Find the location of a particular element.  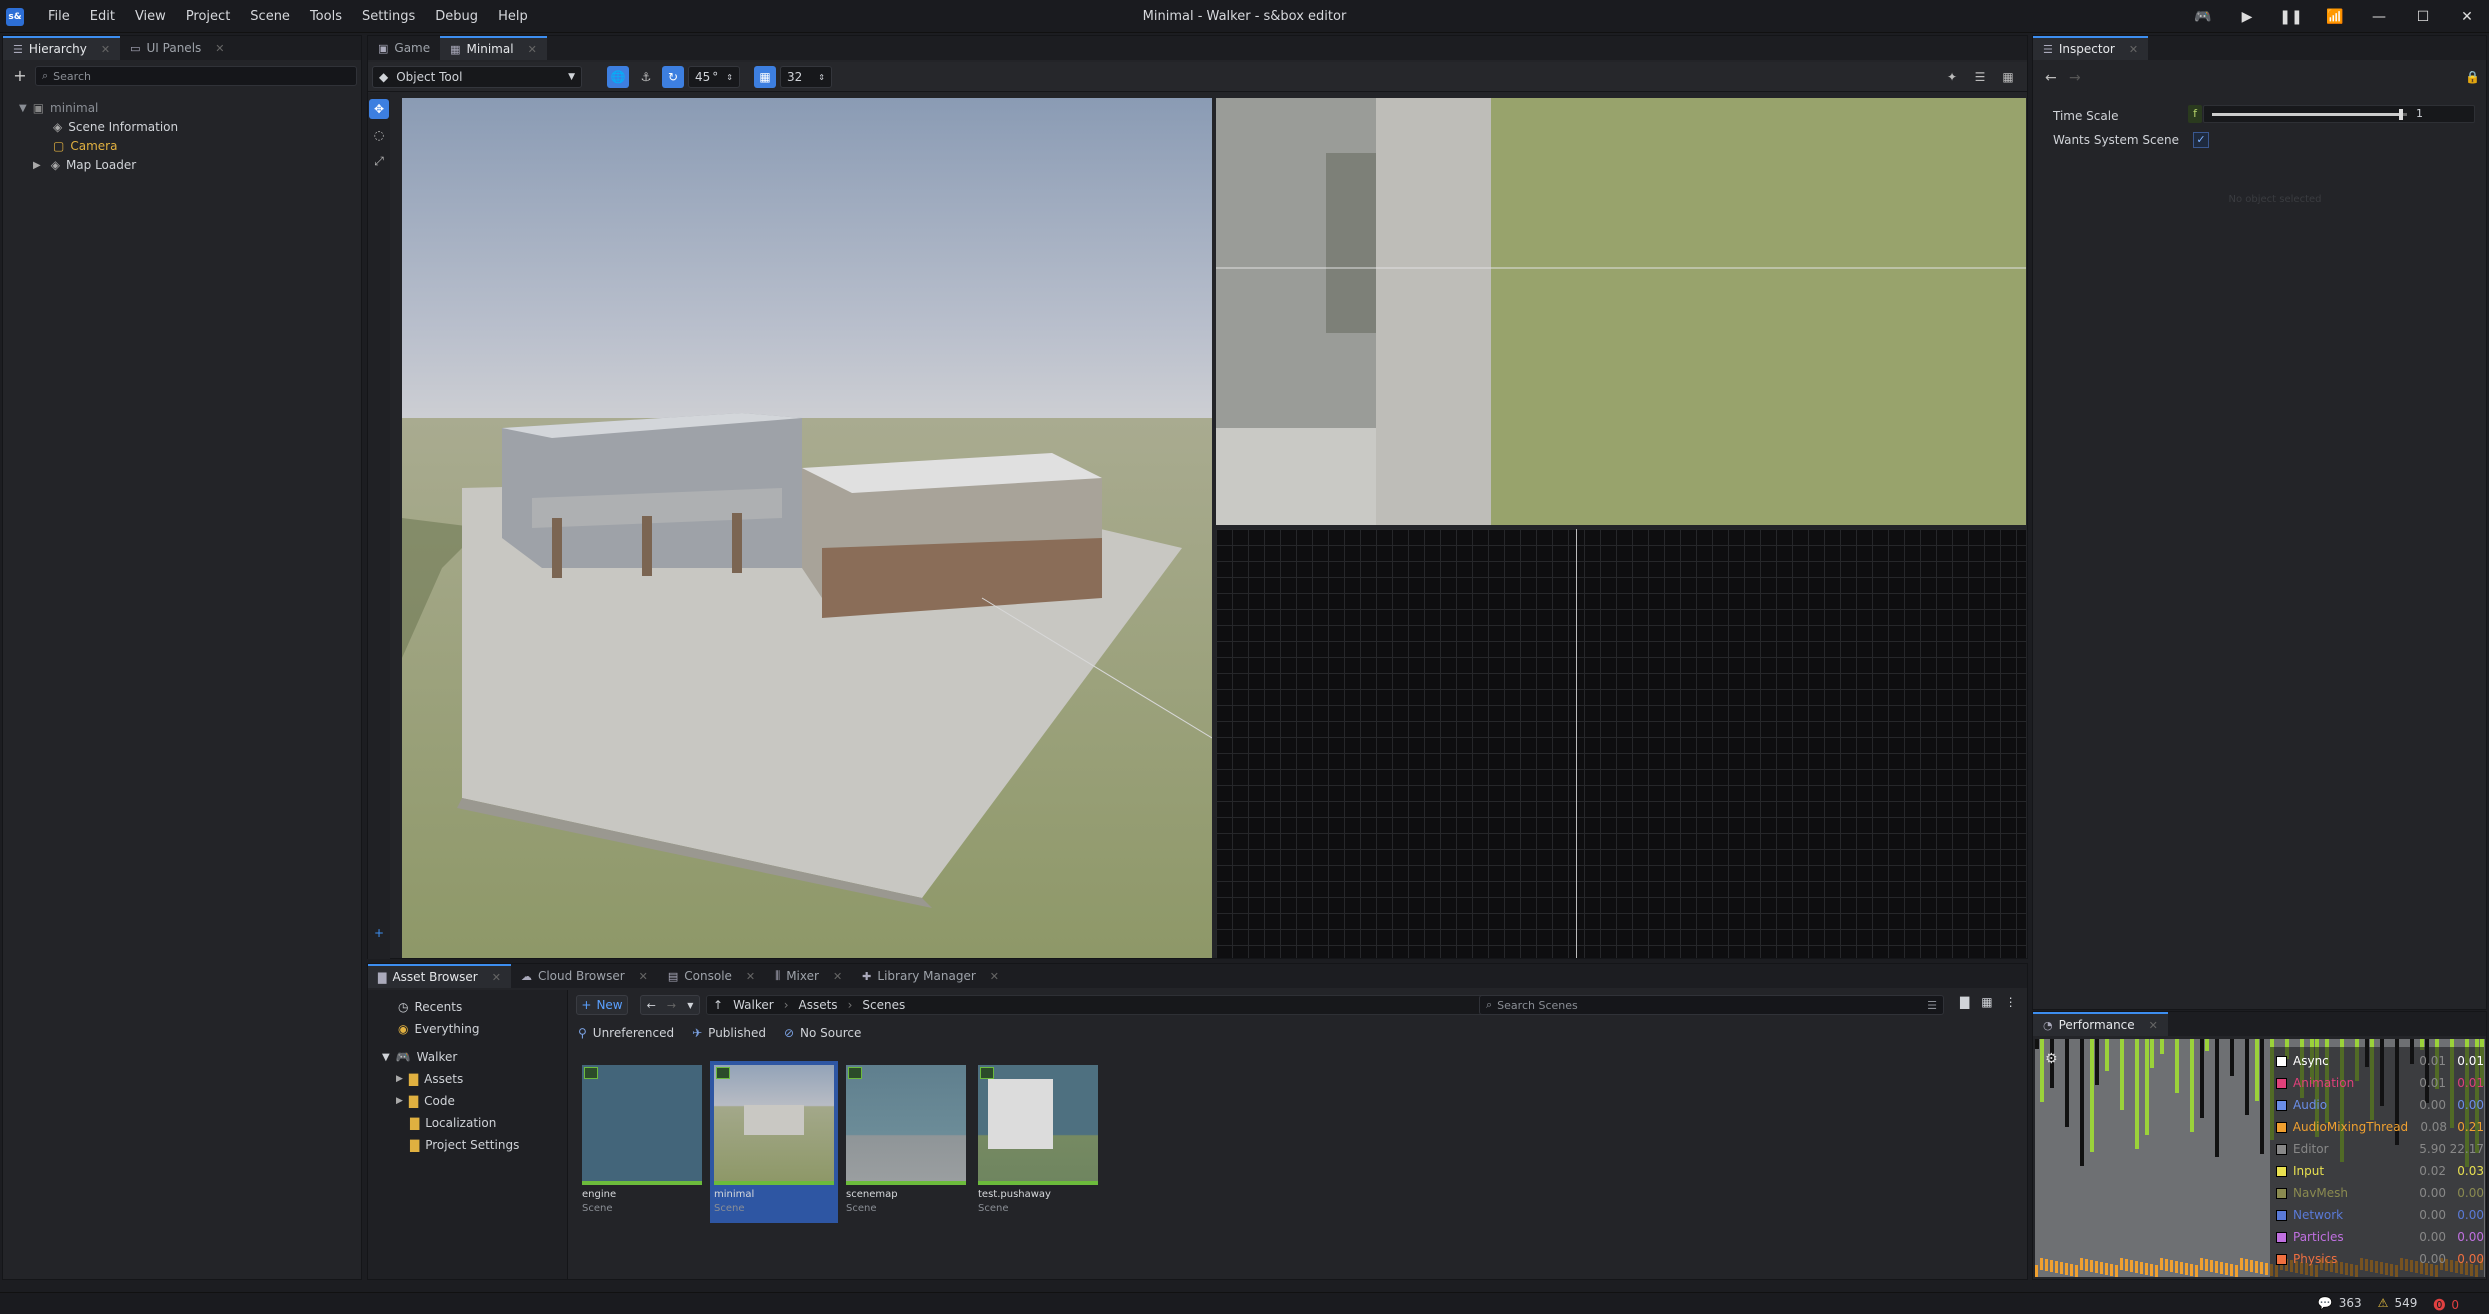

tree-root: ▼ ▣ minimal is located at coordinates (58, 108).